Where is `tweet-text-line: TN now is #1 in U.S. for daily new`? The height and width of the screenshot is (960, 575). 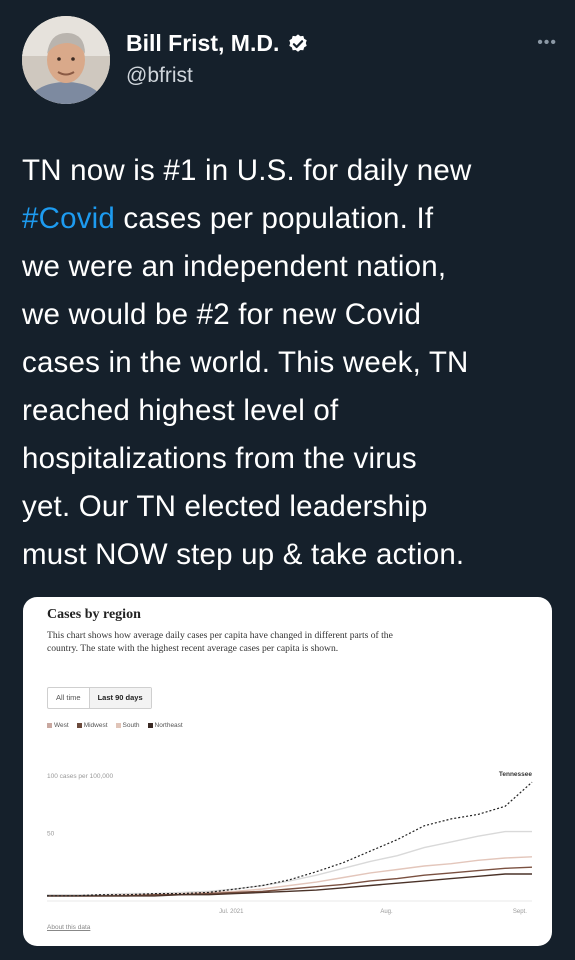 tweet-text-line: TN now is #1 in U.S. for daily new is located at coordinates (294, 171).